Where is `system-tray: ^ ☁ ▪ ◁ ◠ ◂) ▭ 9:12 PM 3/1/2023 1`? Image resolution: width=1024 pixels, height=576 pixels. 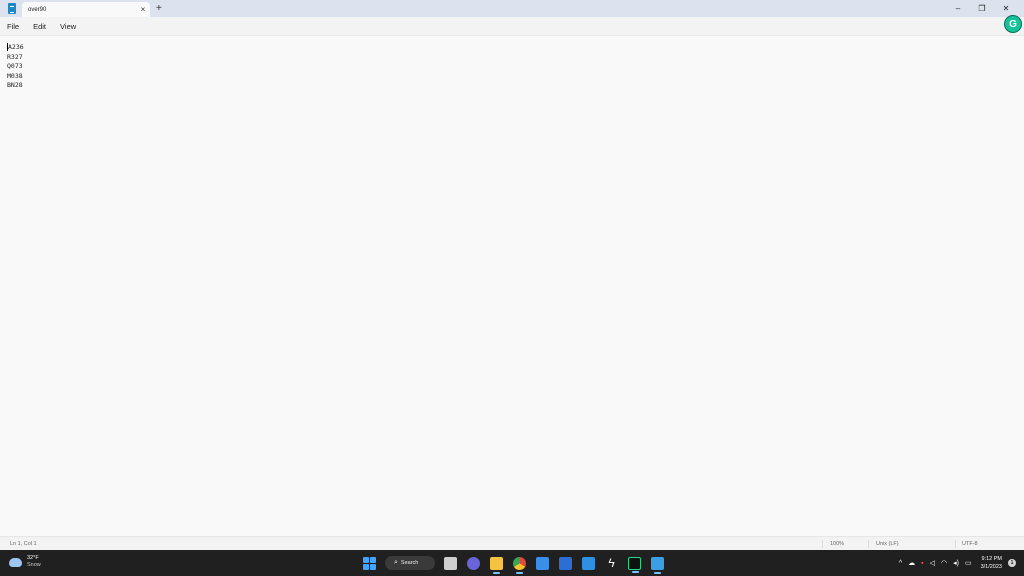
system-tray: ^ ☁ ▪ ◁ ◠ ◂) ▭ 9:12 PM 3/1/2023 1 is located at coordinates (956, 563).